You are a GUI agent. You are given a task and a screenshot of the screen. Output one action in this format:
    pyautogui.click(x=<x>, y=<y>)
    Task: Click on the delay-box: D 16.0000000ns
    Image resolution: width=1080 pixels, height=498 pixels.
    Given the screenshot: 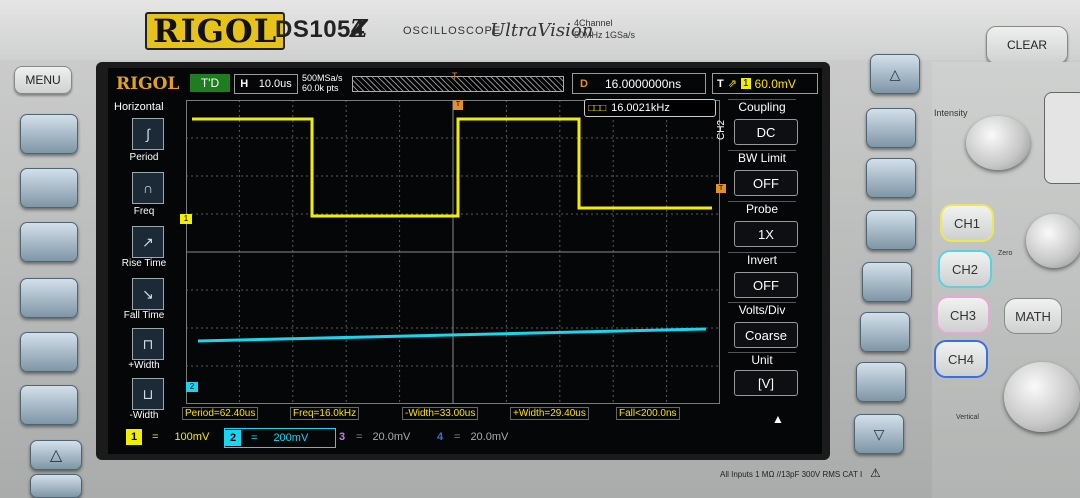 What is the action you would take?
    pyautogui.click(x=639, y=83)
    